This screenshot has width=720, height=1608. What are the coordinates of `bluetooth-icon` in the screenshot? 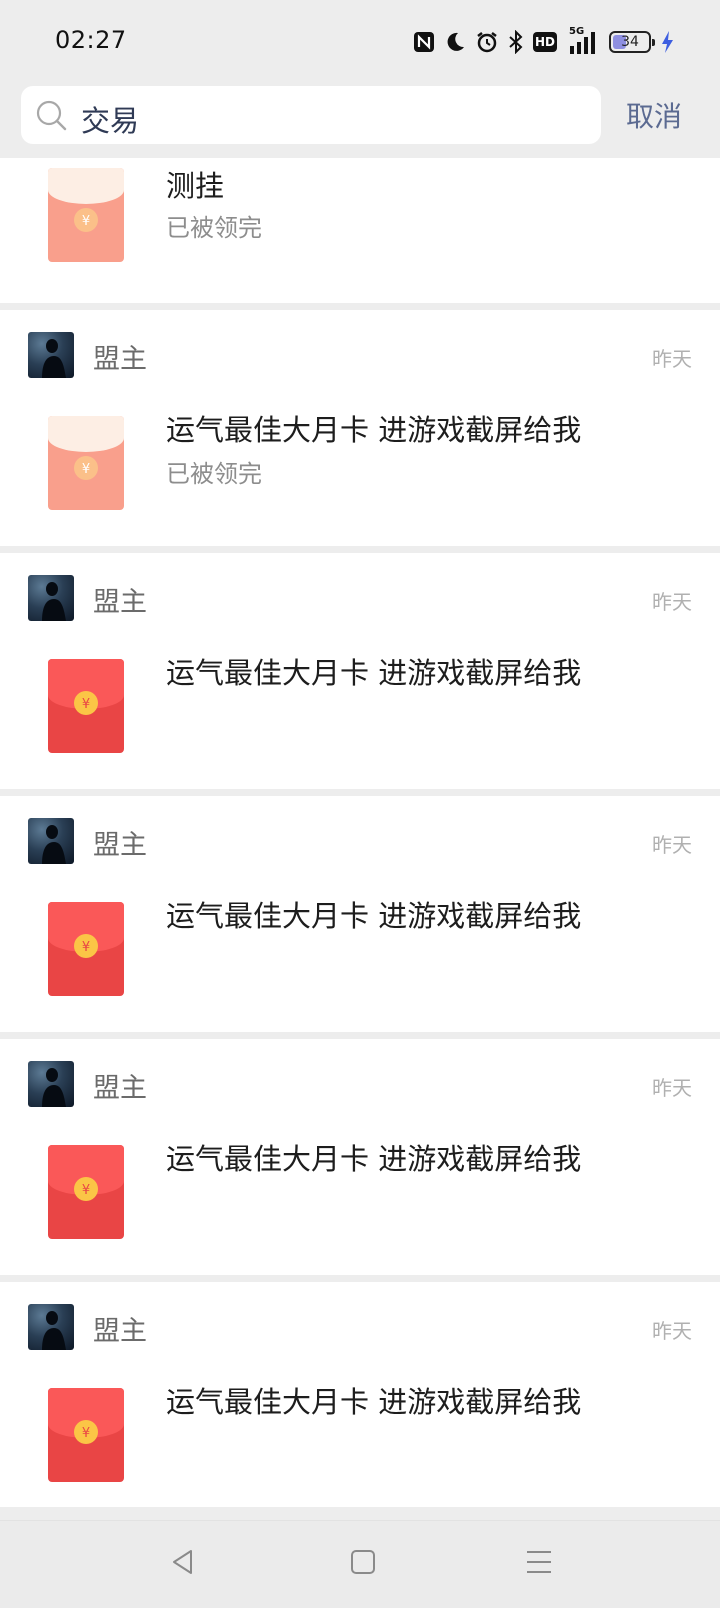 It's located at (516, 42).